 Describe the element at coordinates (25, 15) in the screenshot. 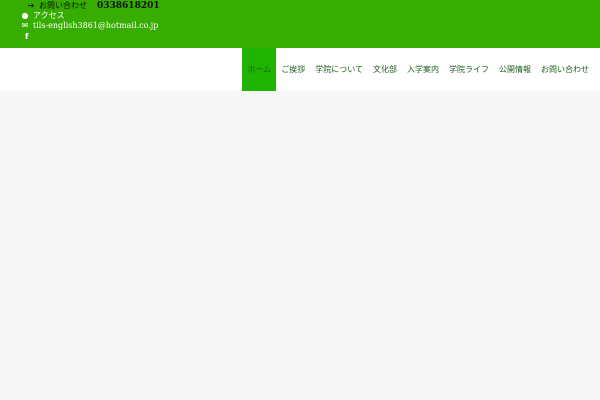

I see `map-pin-icon: ●` at that location.